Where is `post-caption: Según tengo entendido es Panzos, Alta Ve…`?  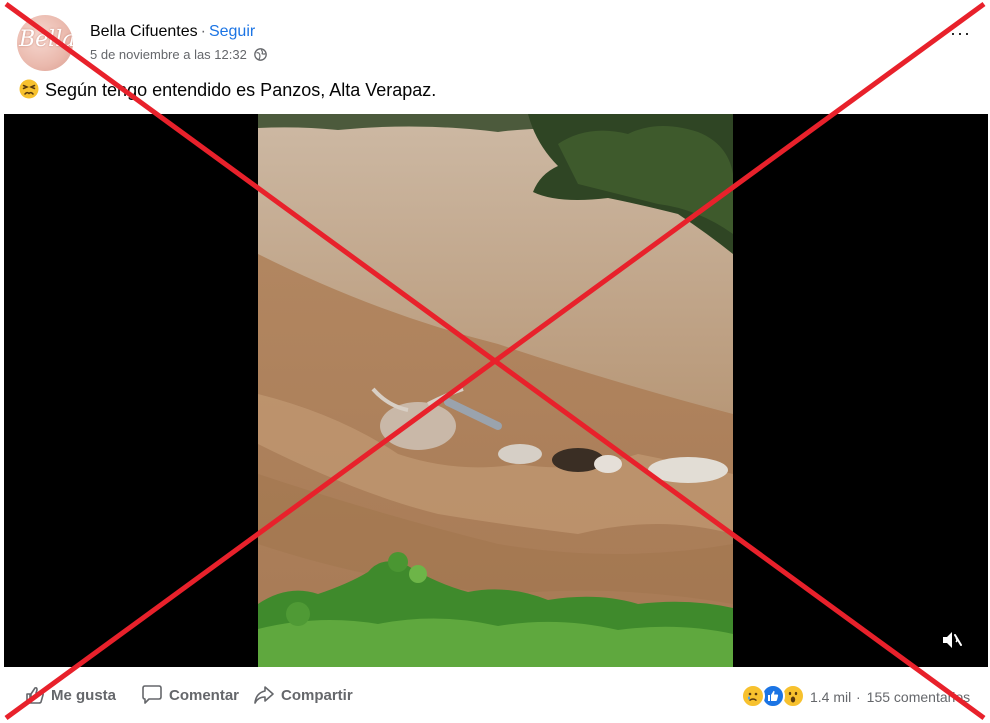
post-caption: Según tengo entendido es Panzos, Alta Ve… is located at coordinates (227, 90).